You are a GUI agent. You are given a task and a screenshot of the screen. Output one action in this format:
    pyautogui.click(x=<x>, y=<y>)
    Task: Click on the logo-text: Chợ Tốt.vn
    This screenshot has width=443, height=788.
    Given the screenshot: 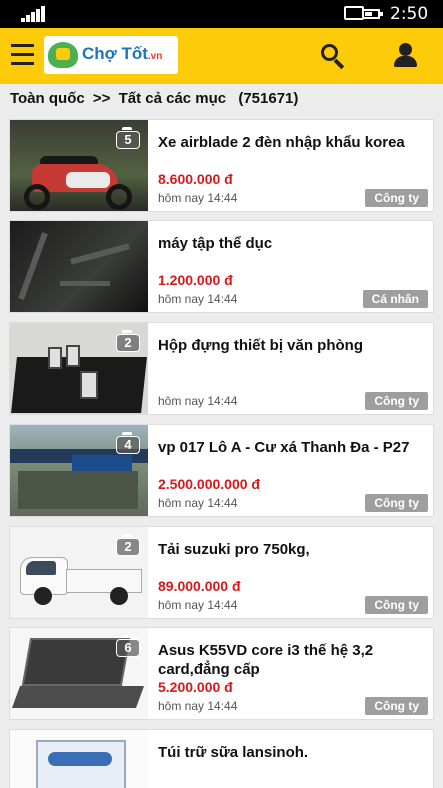 What is the action you would take?
    pyautogui.click(x=122, y=53)
    